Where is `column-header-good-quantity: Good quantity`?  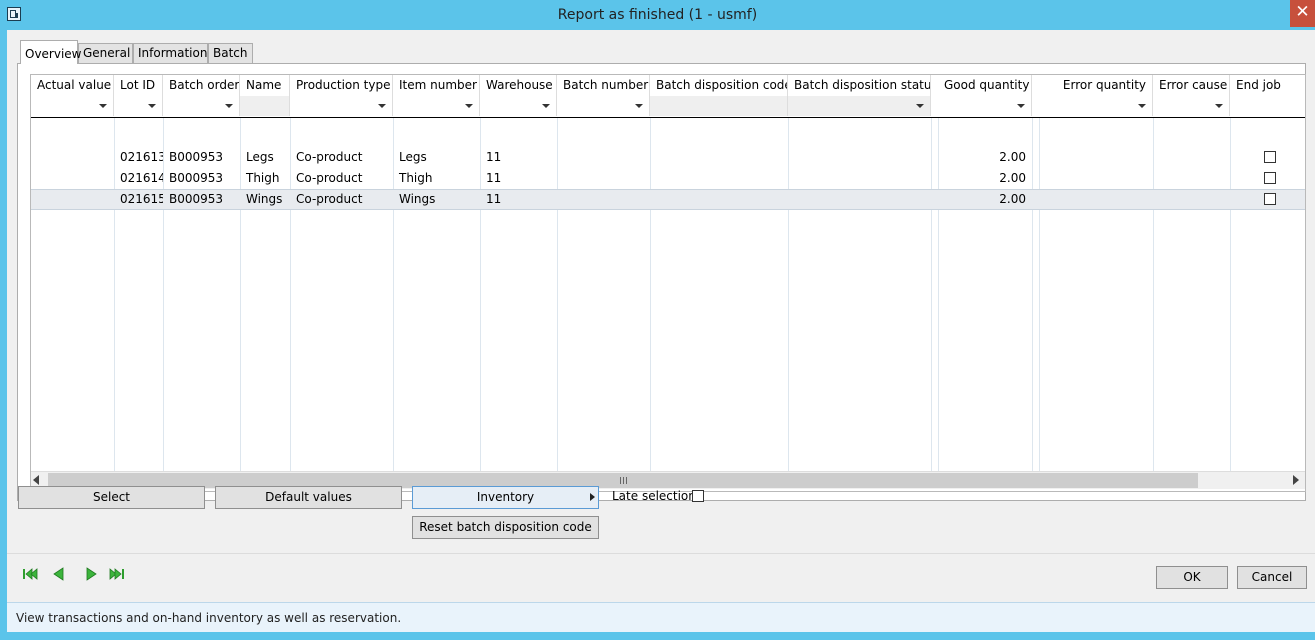 column-header-good-quantity: Good quantity is located at coordinates (985, 85).